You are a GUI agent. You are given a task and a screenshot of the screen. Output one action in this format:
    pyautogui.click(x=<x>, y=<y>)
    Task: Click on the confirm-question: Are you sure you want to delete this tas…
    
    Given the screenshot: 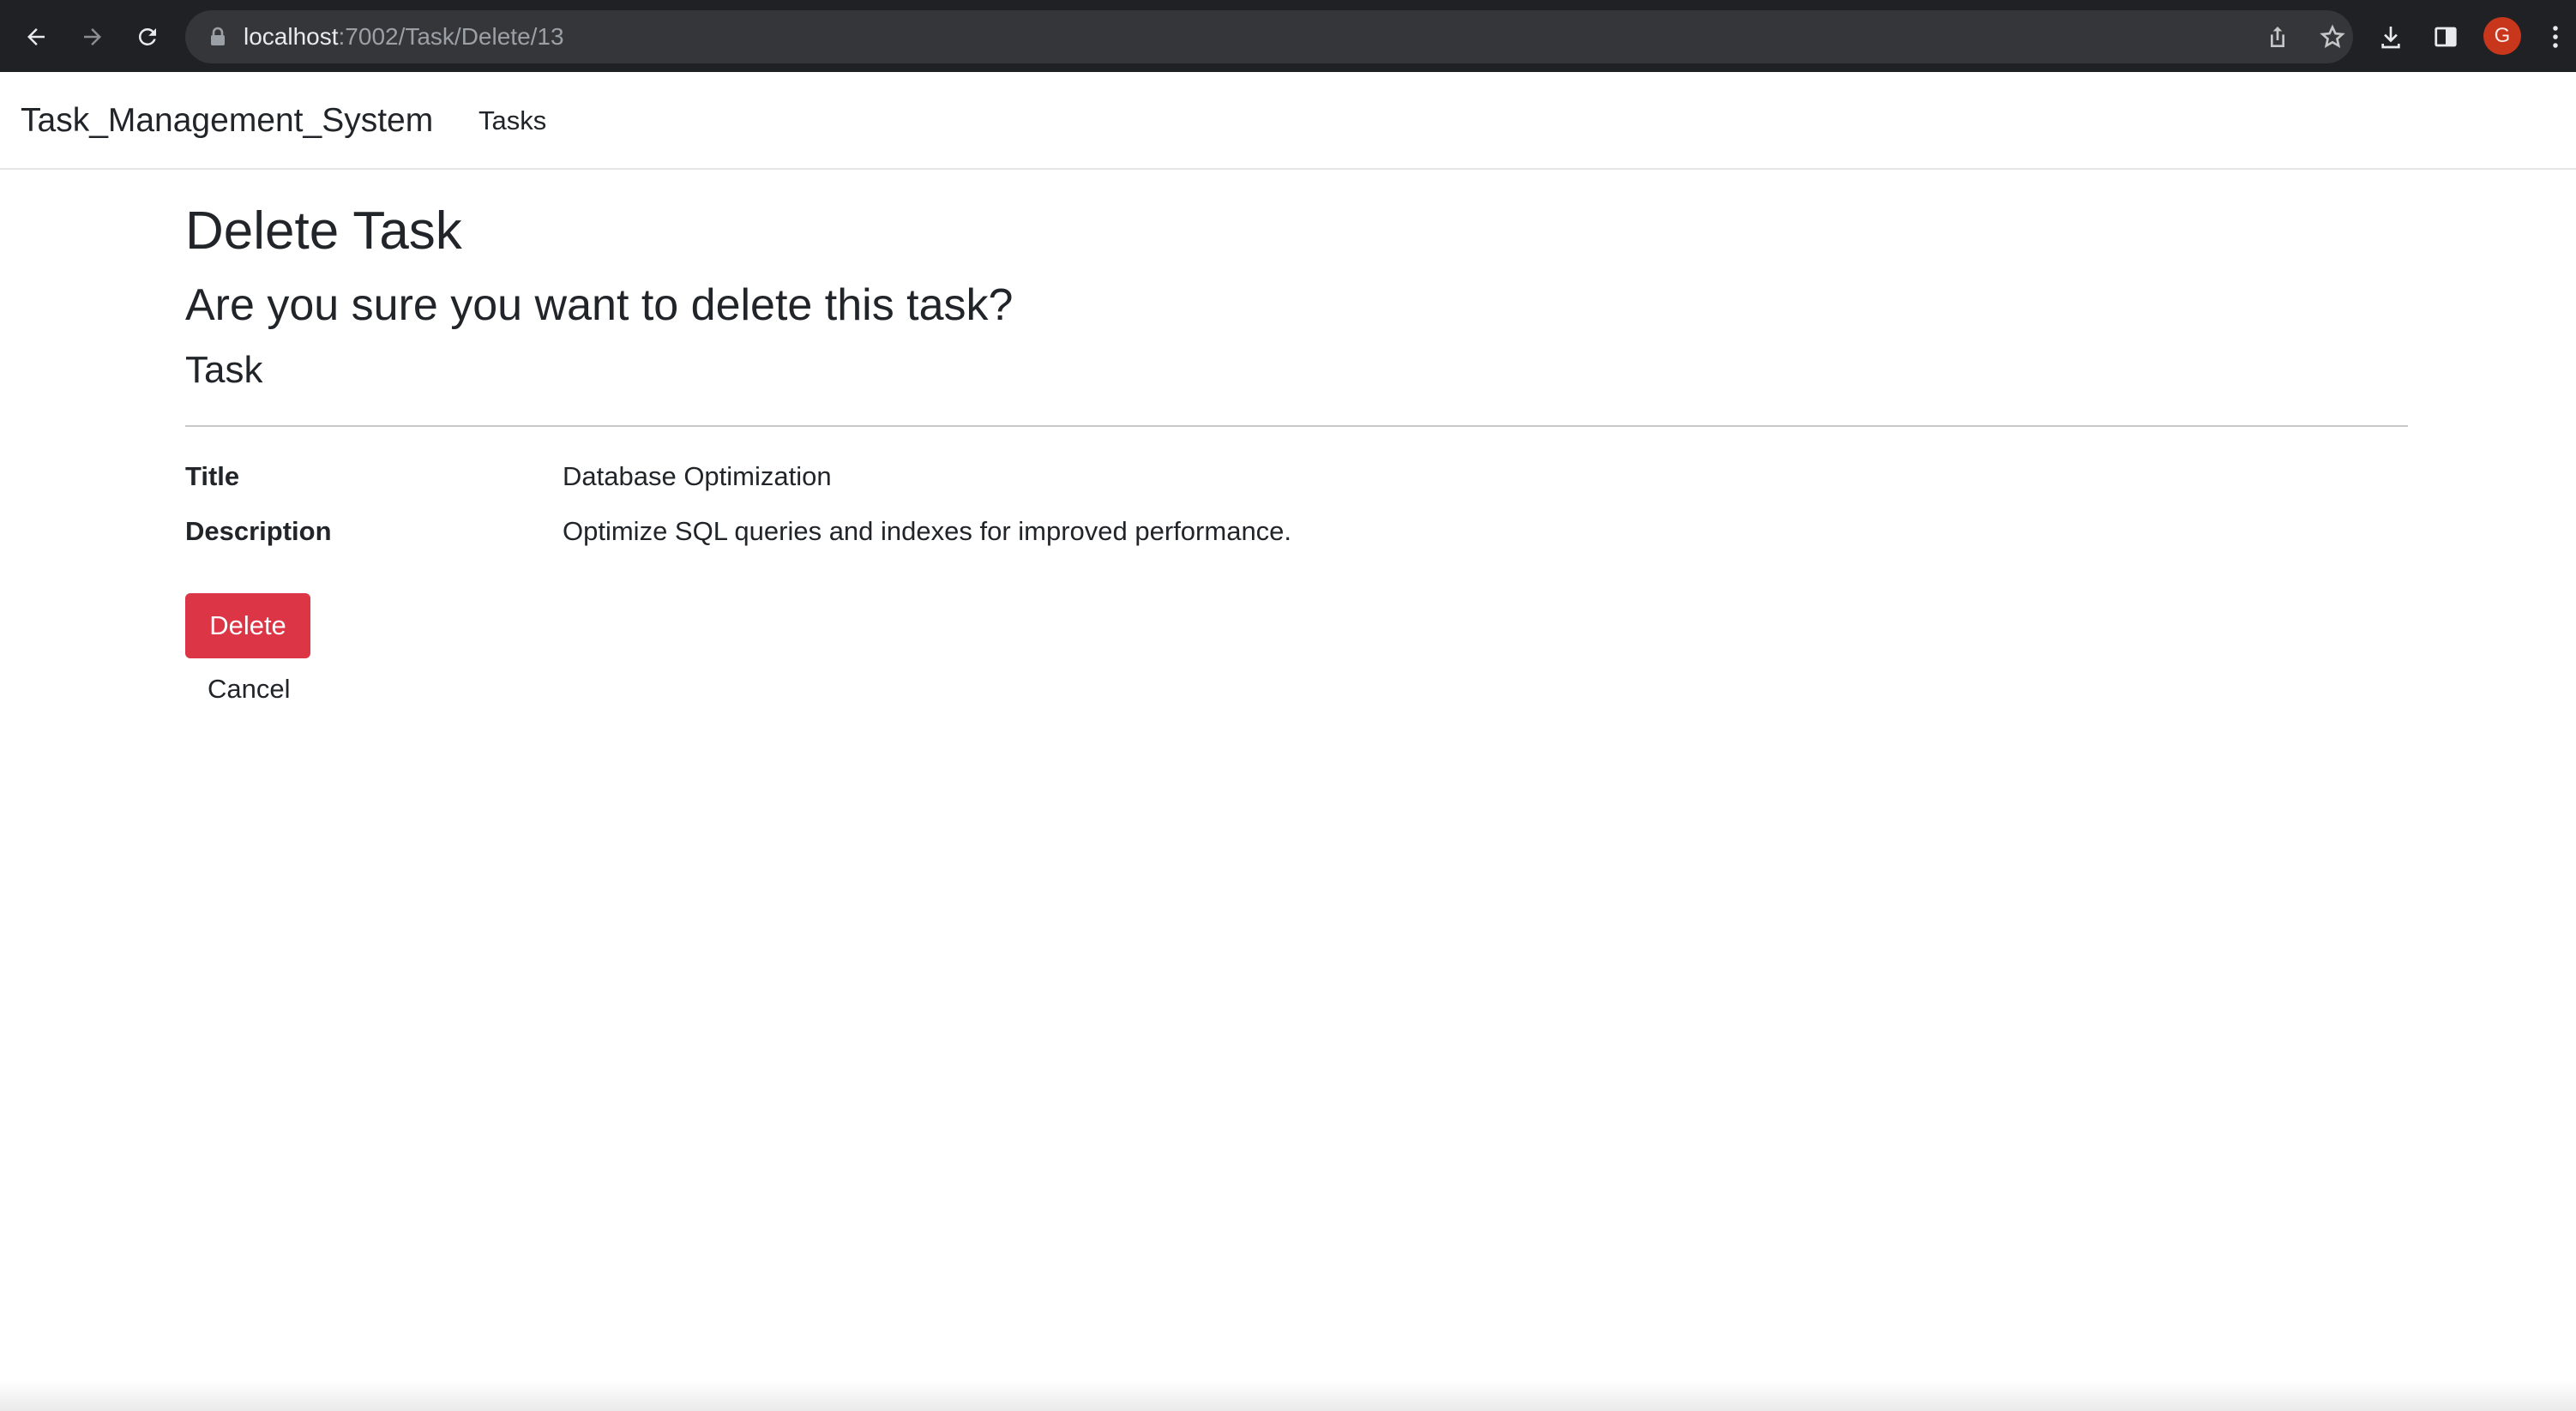 What is the action you would take?
    pyautogui.click(x=599, y=305)
    